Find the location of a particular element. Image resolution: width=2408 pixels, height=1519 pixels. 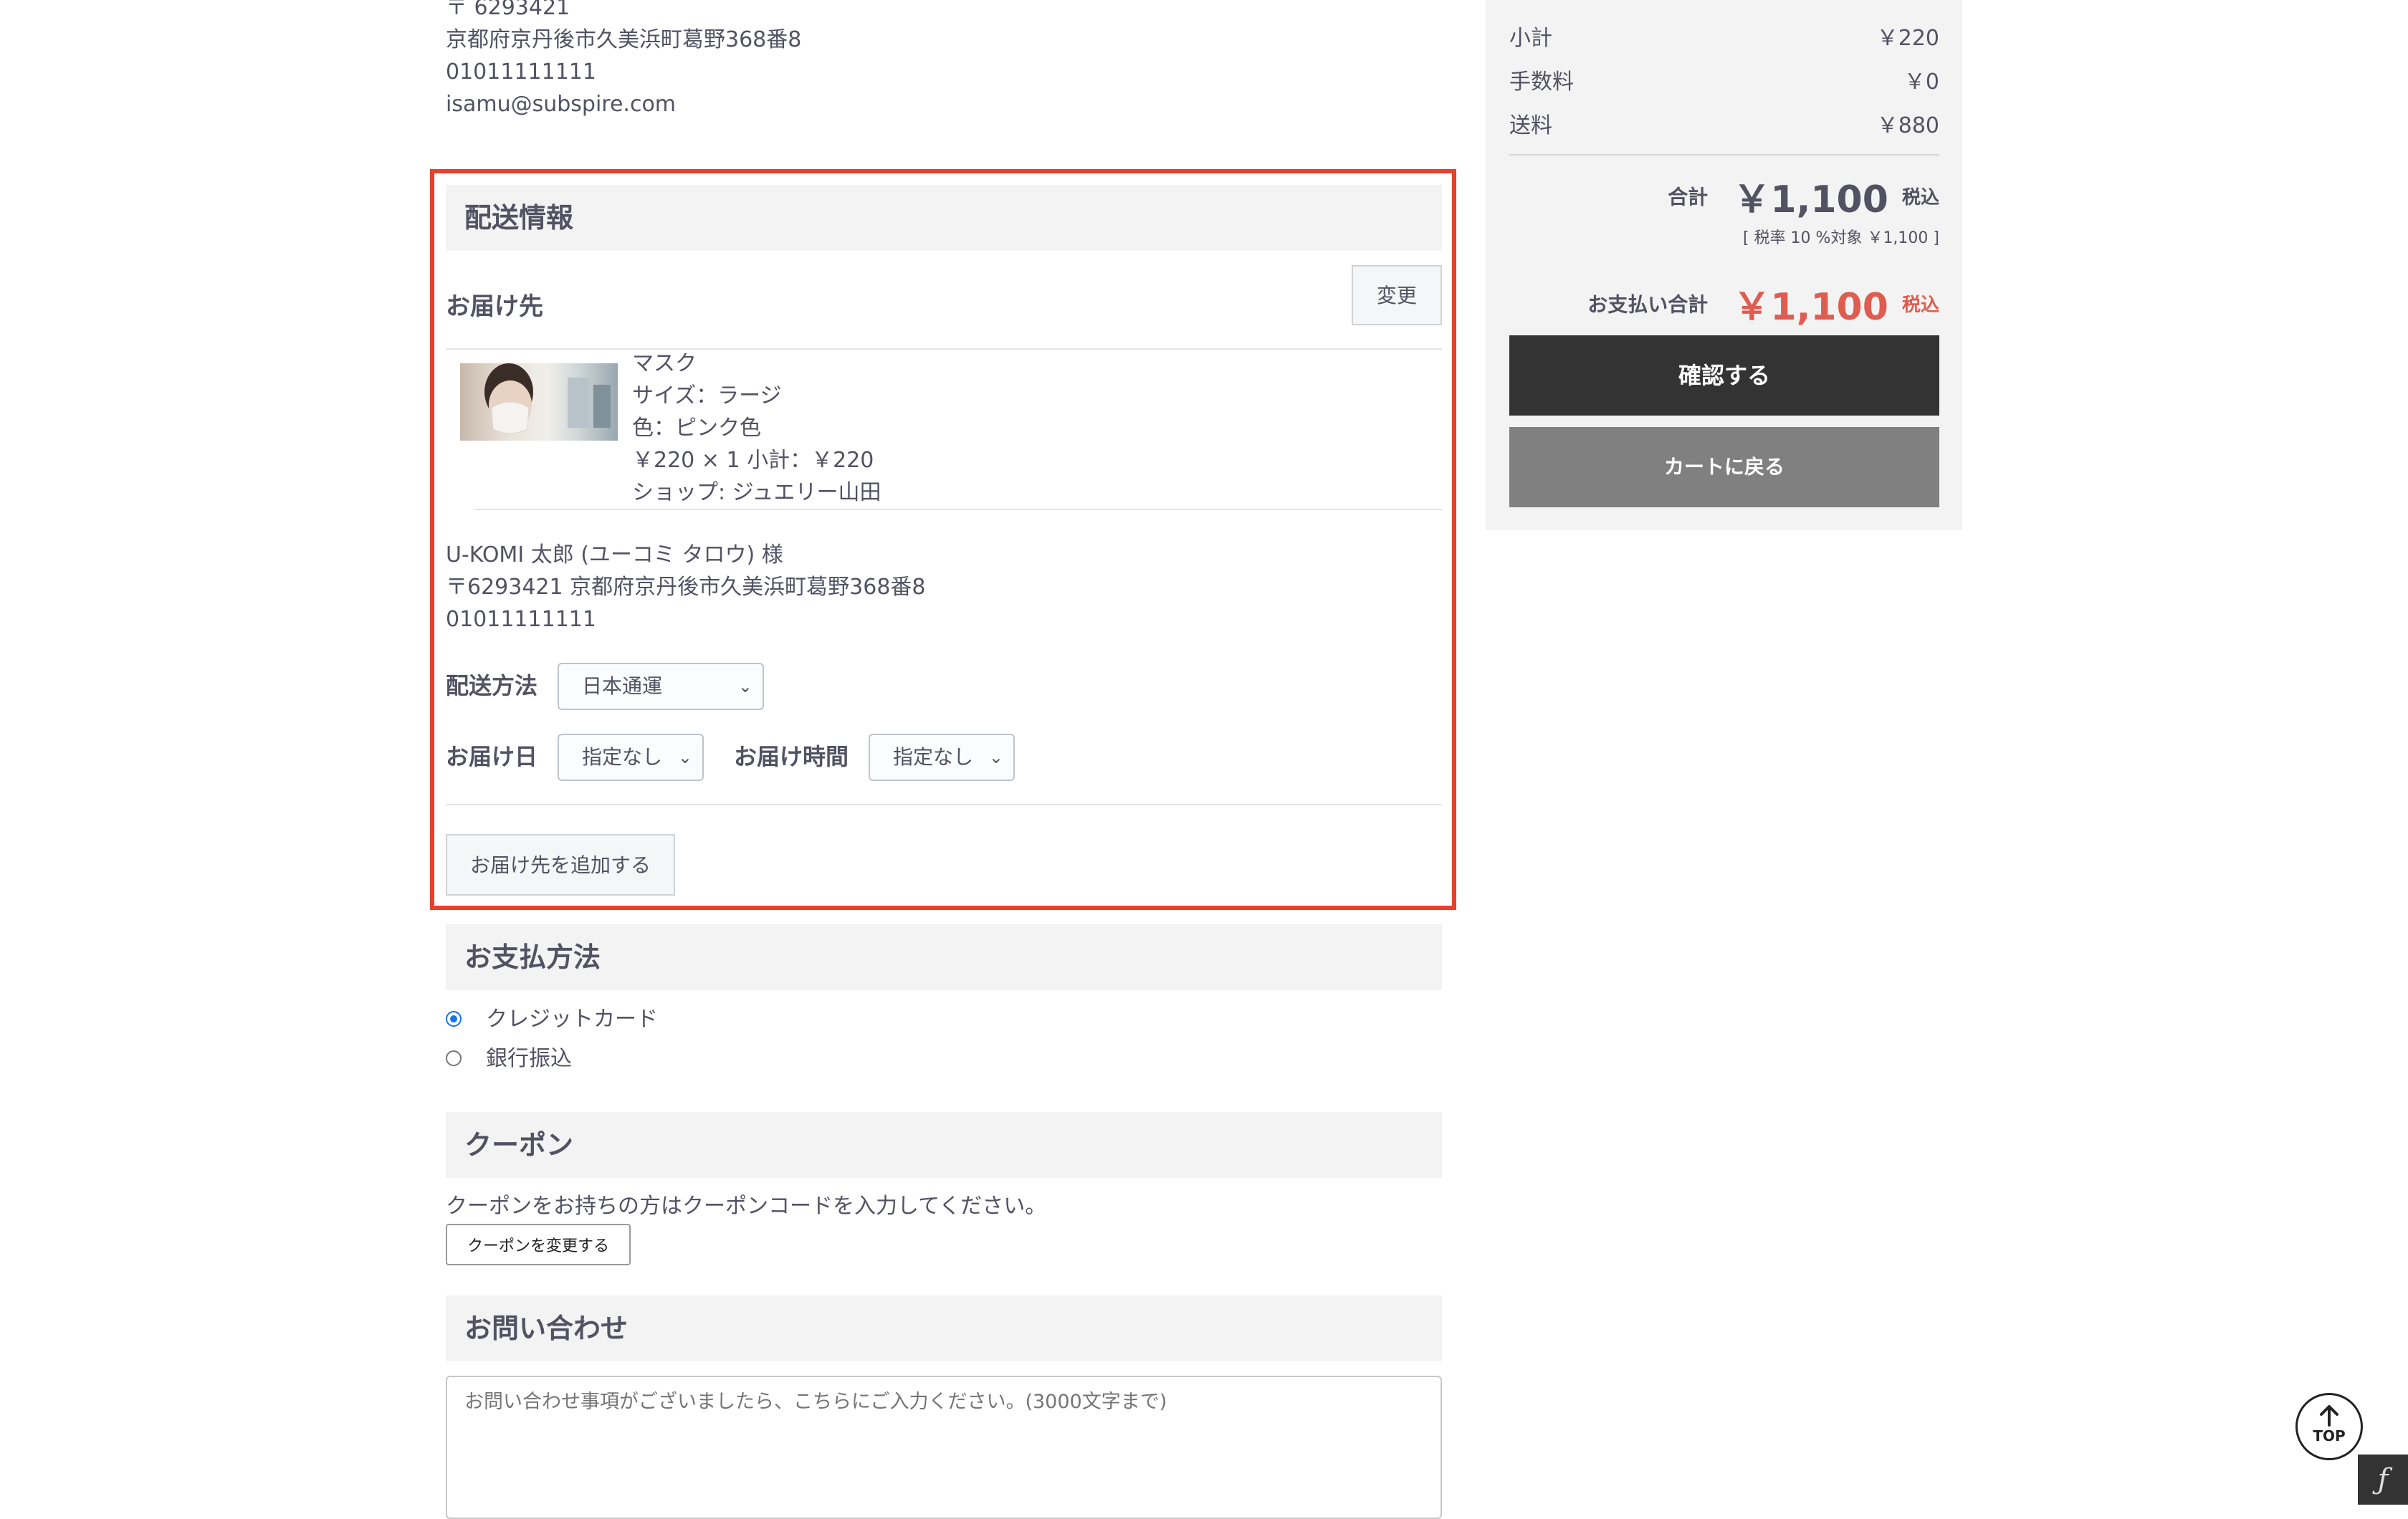

product-size: サイズ：ラージ is located at coordinates (707, 395).